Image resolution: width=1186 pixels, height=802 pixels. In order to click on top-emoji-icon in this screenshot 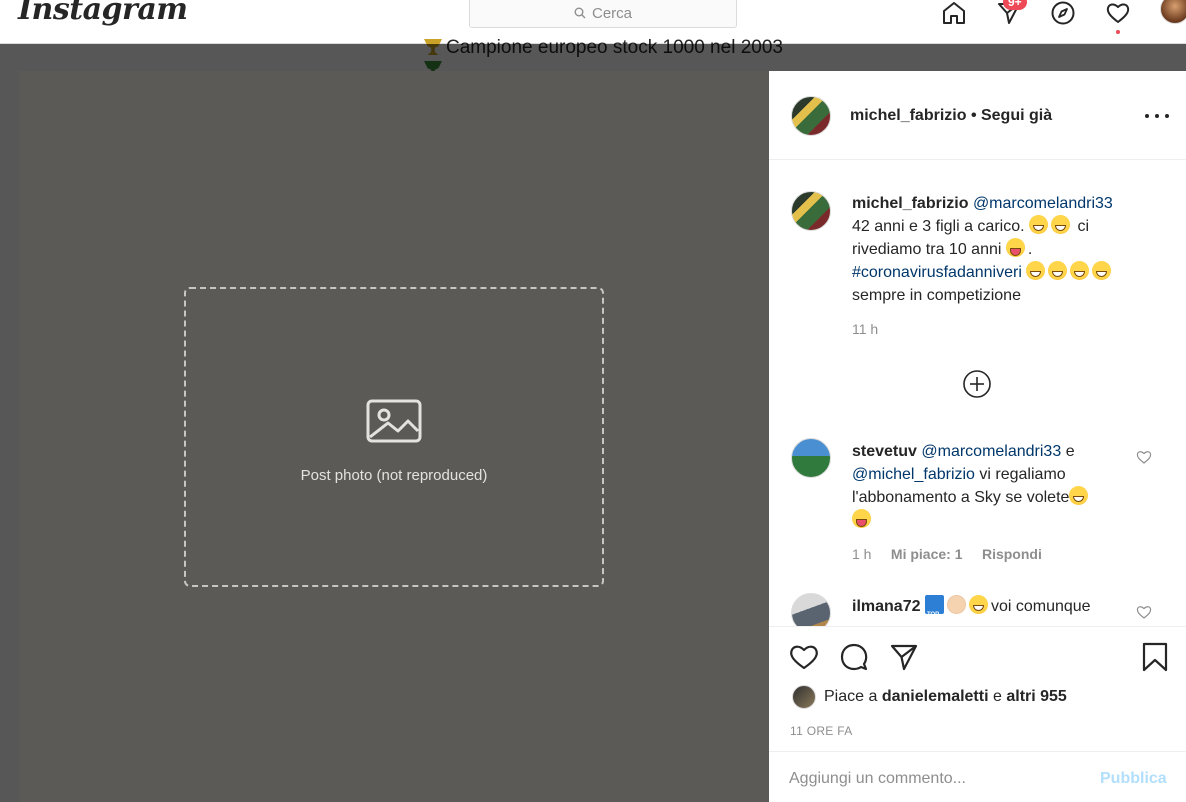, I will do `click(934, 604)`.